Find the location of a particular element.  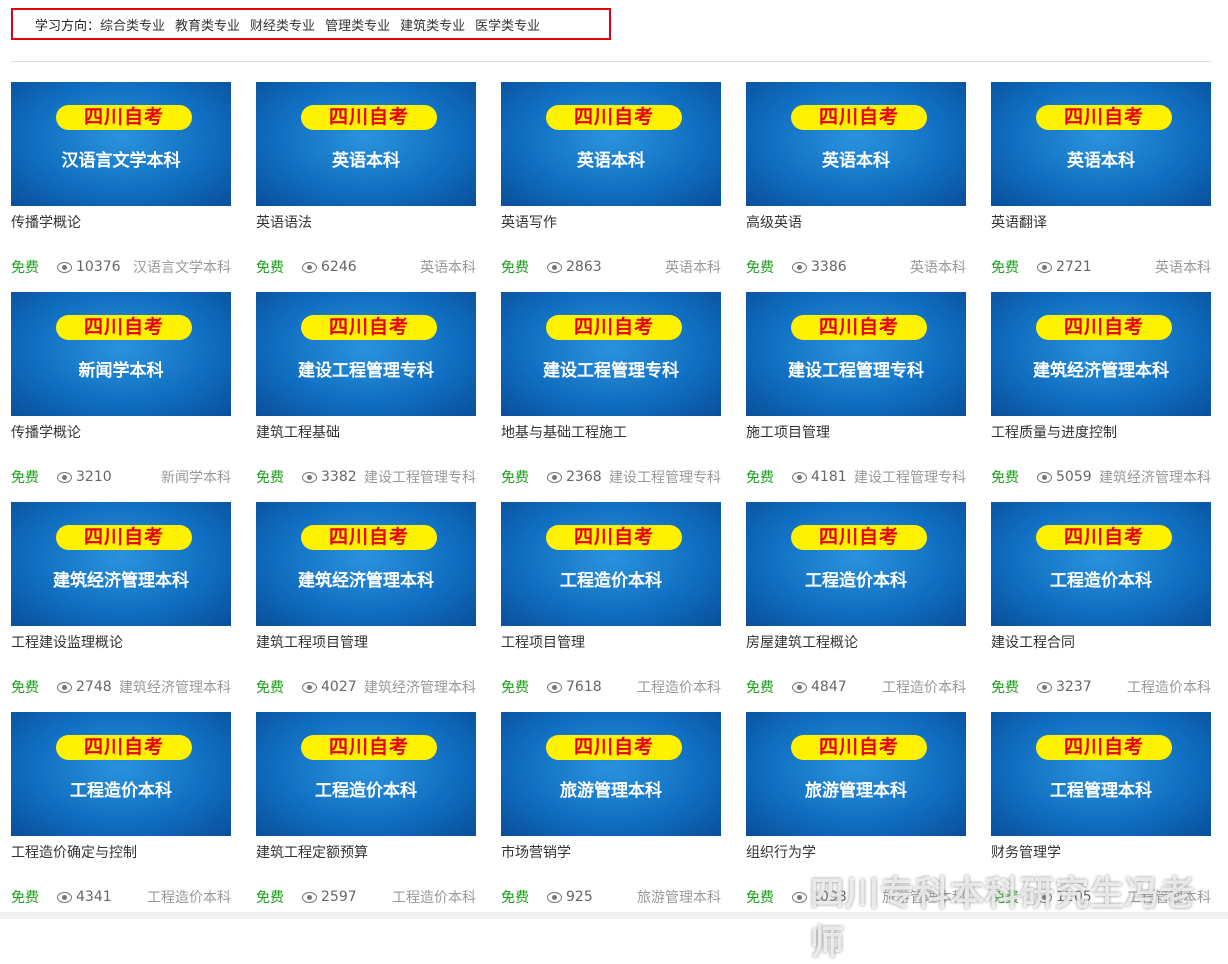

filter-option-education: 教育类专业 is located at coordinates (207, 24).